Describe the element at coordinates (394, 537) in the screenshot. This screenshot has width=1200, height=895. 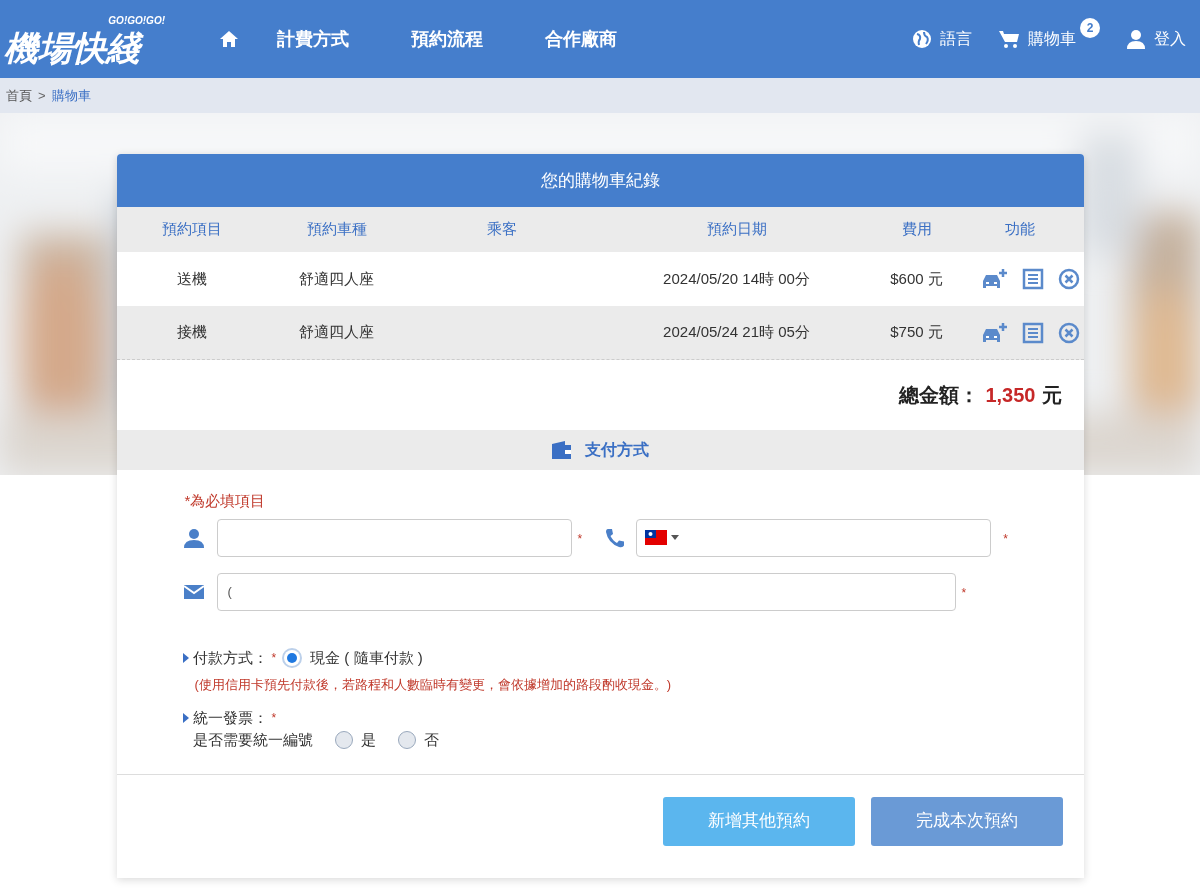
I see `name-field` at that location.